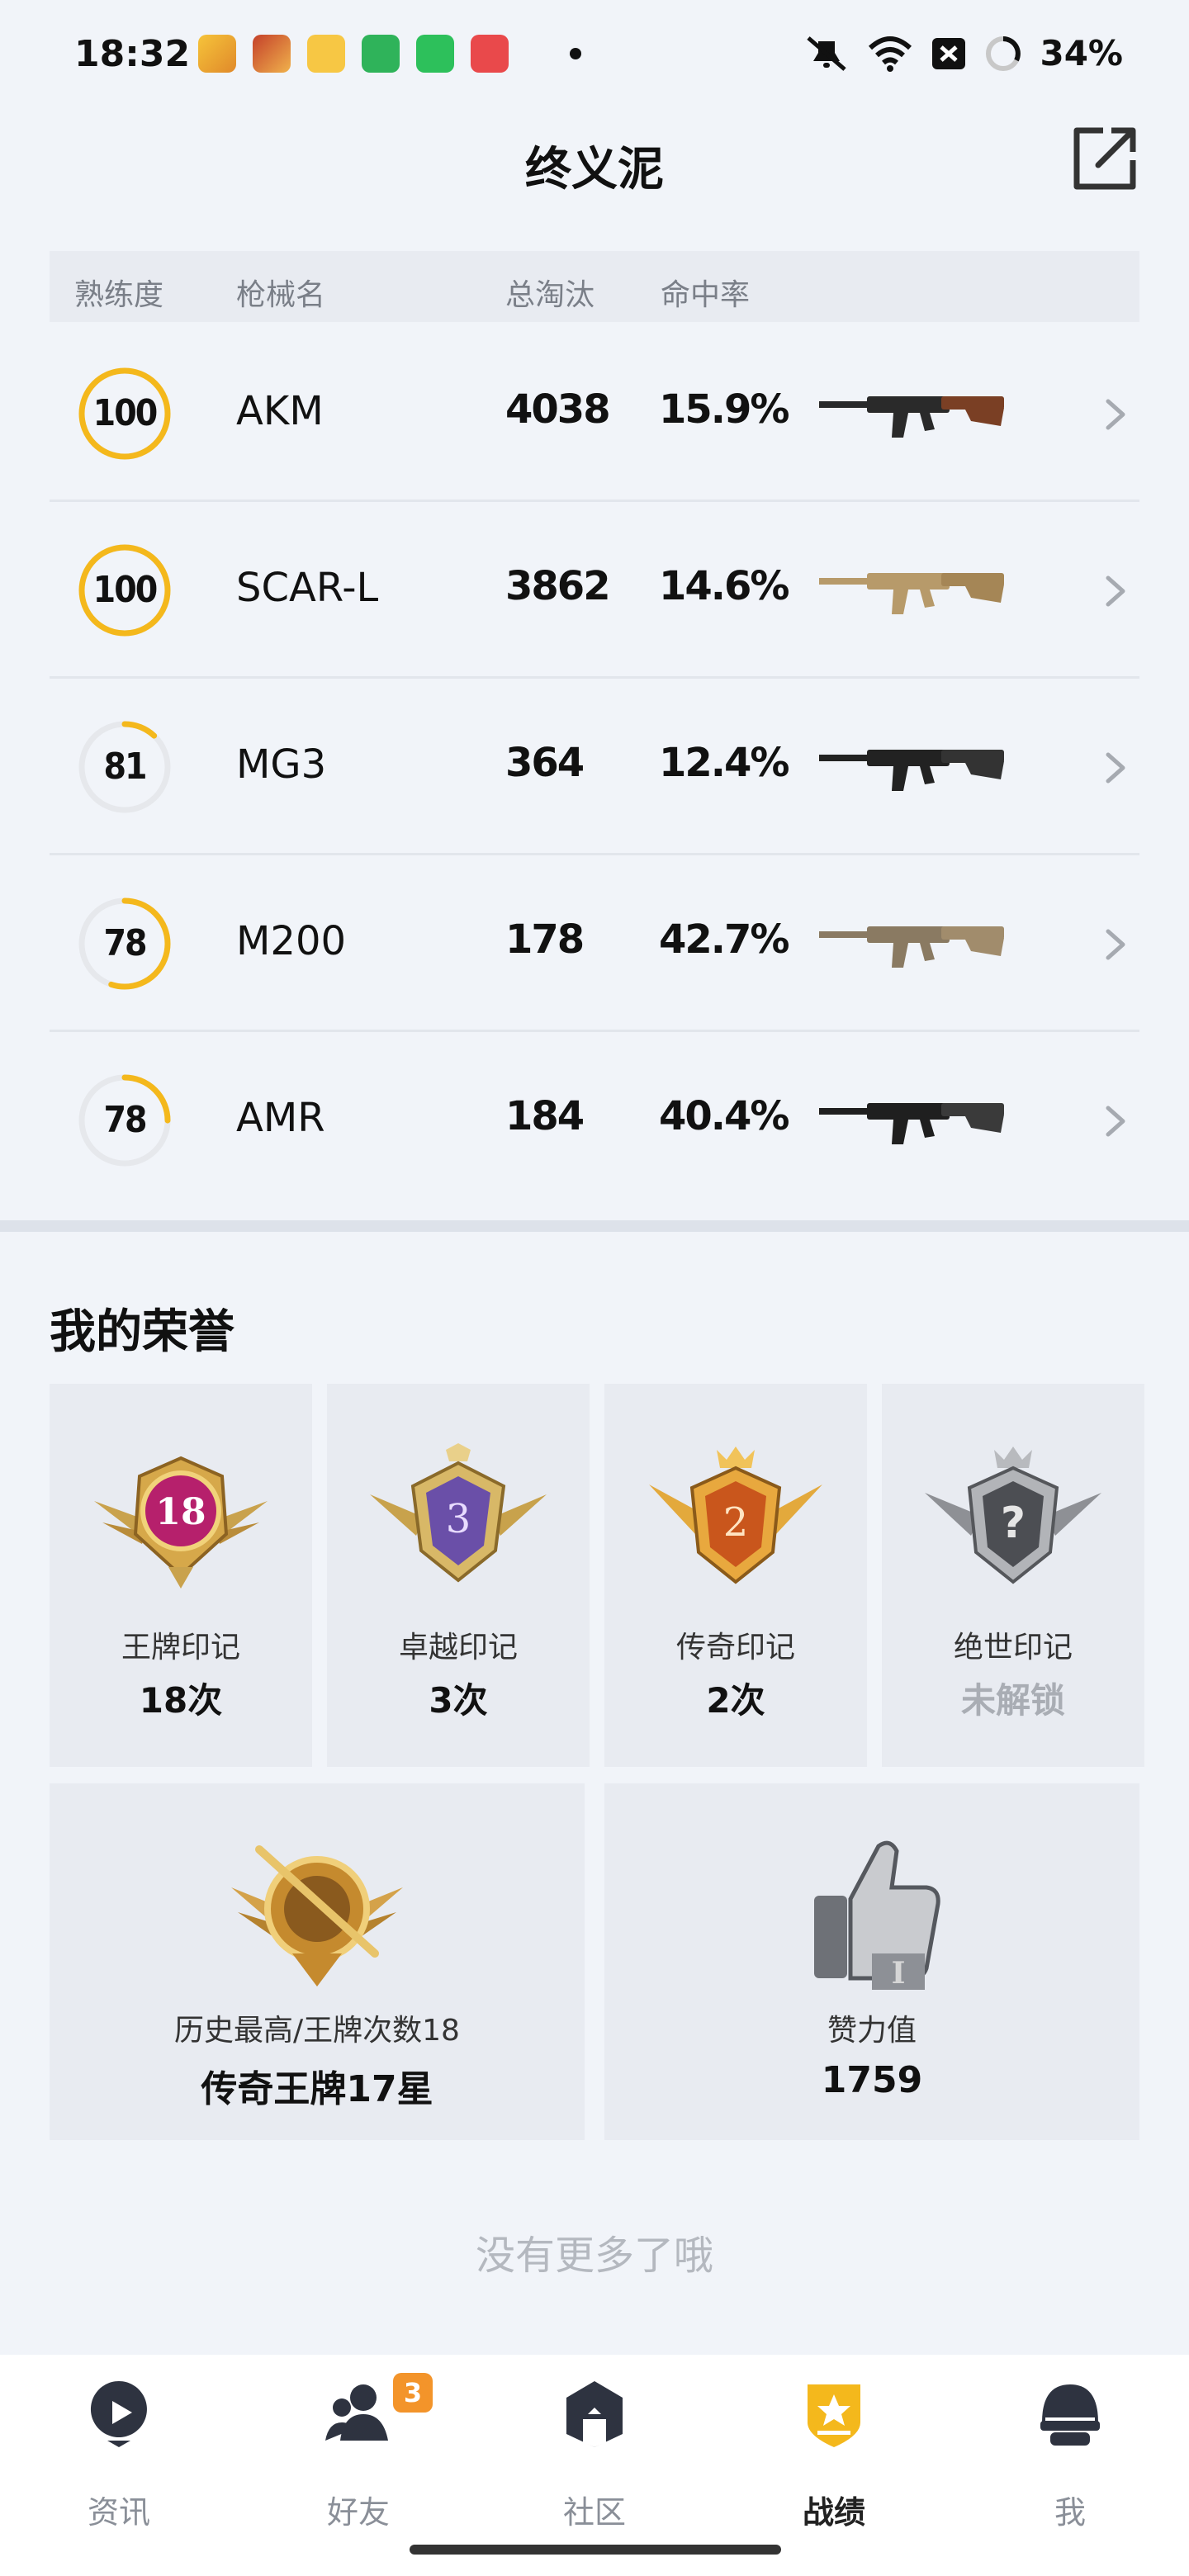 The width and height of the screenshot is (1189, 2576). Describe the element at coordinates (358, 2512) in the screenshot. I see `nav-label: 好友` at that location.